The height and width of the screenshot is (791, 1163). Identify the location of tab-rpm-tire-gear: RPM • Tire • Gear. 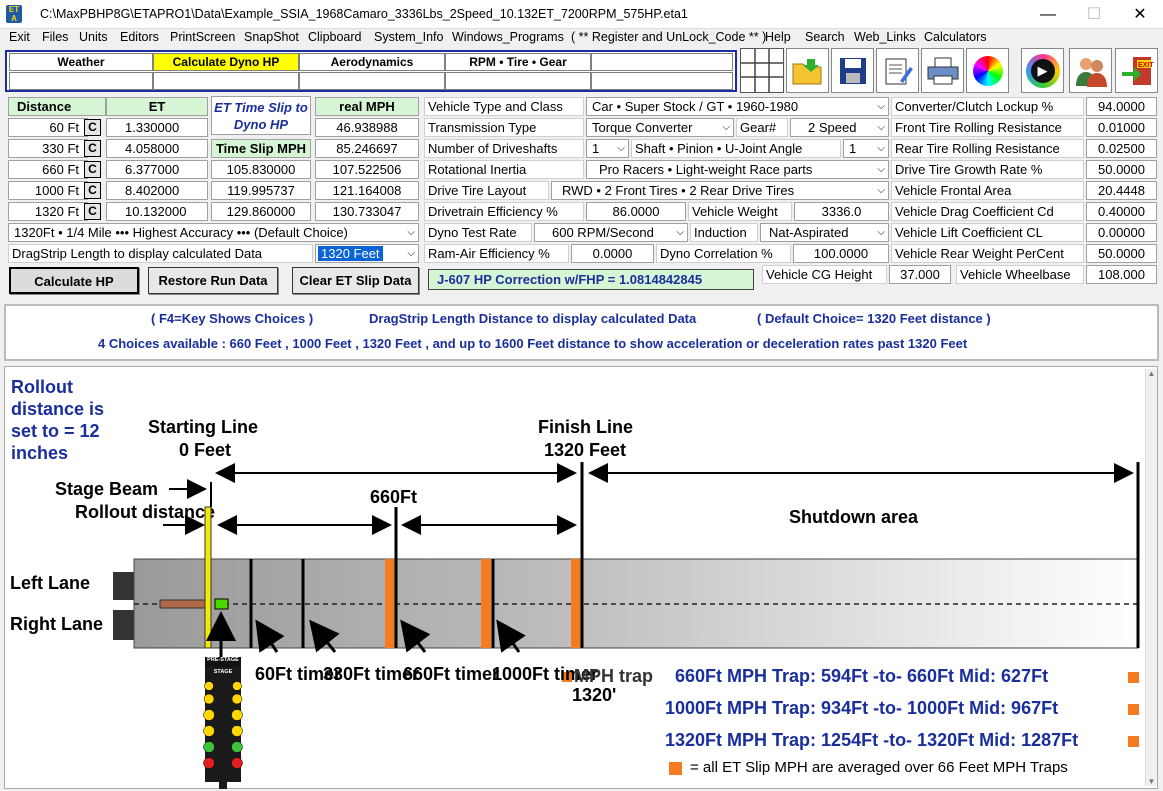
(518, 62).